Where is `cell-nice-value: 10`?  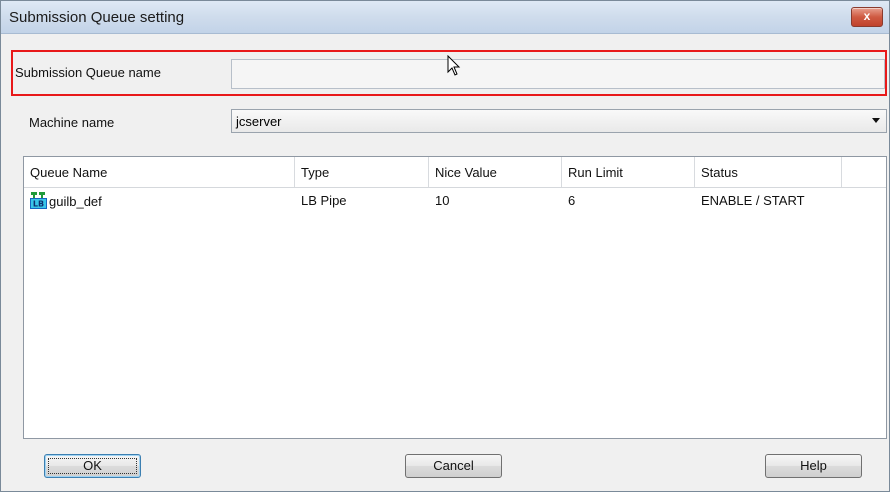
cell-nice-value: 10 is located at coordinates (442, 200).